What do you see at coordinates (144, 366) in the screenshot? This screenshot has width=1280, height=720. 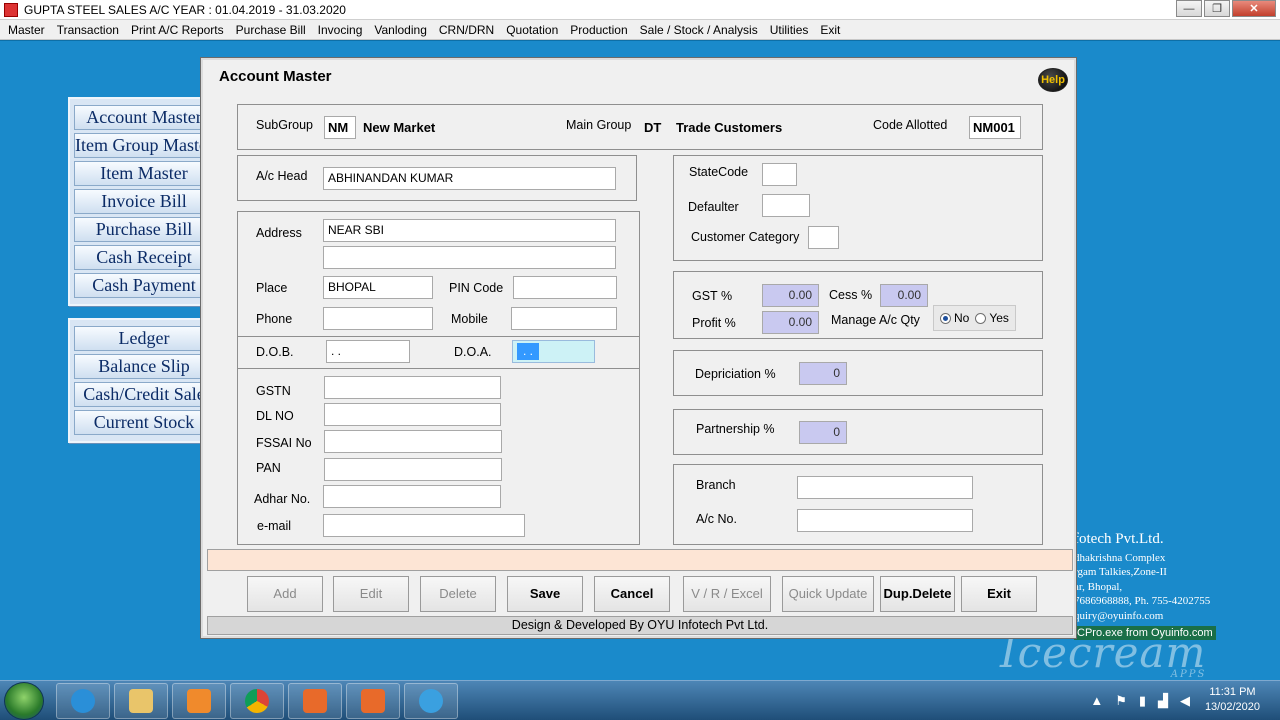 I see `nav-balance-slip: Balance Slip` at bounding box center [144, 366].